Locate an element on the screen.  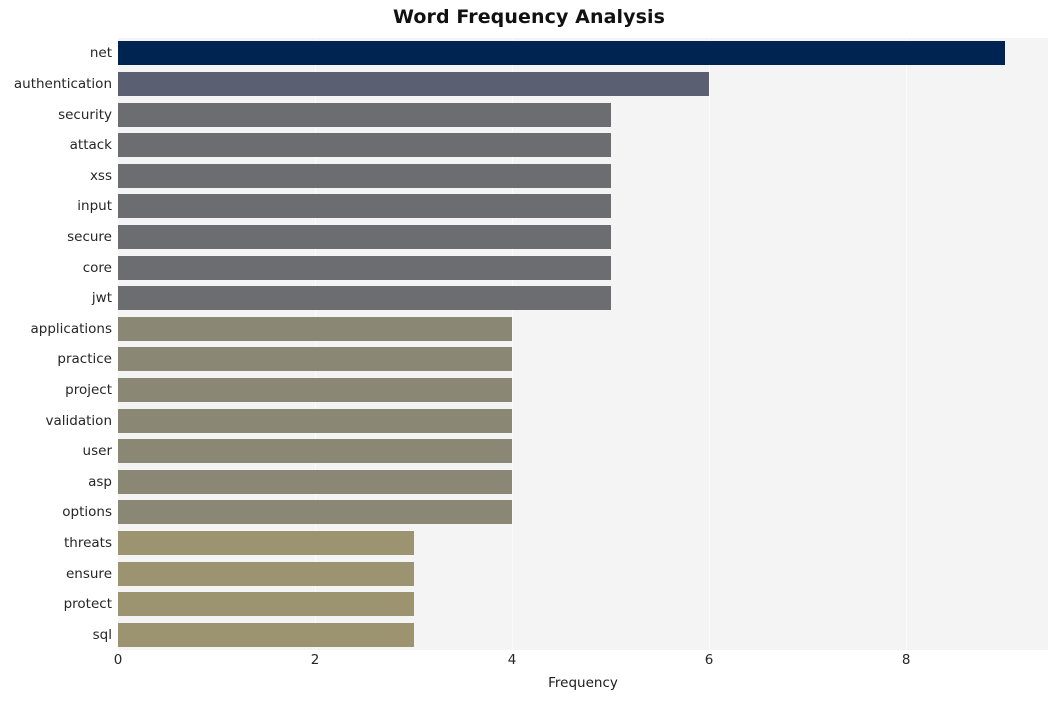
y-tick-label: security is located at coordinates (85, 114).